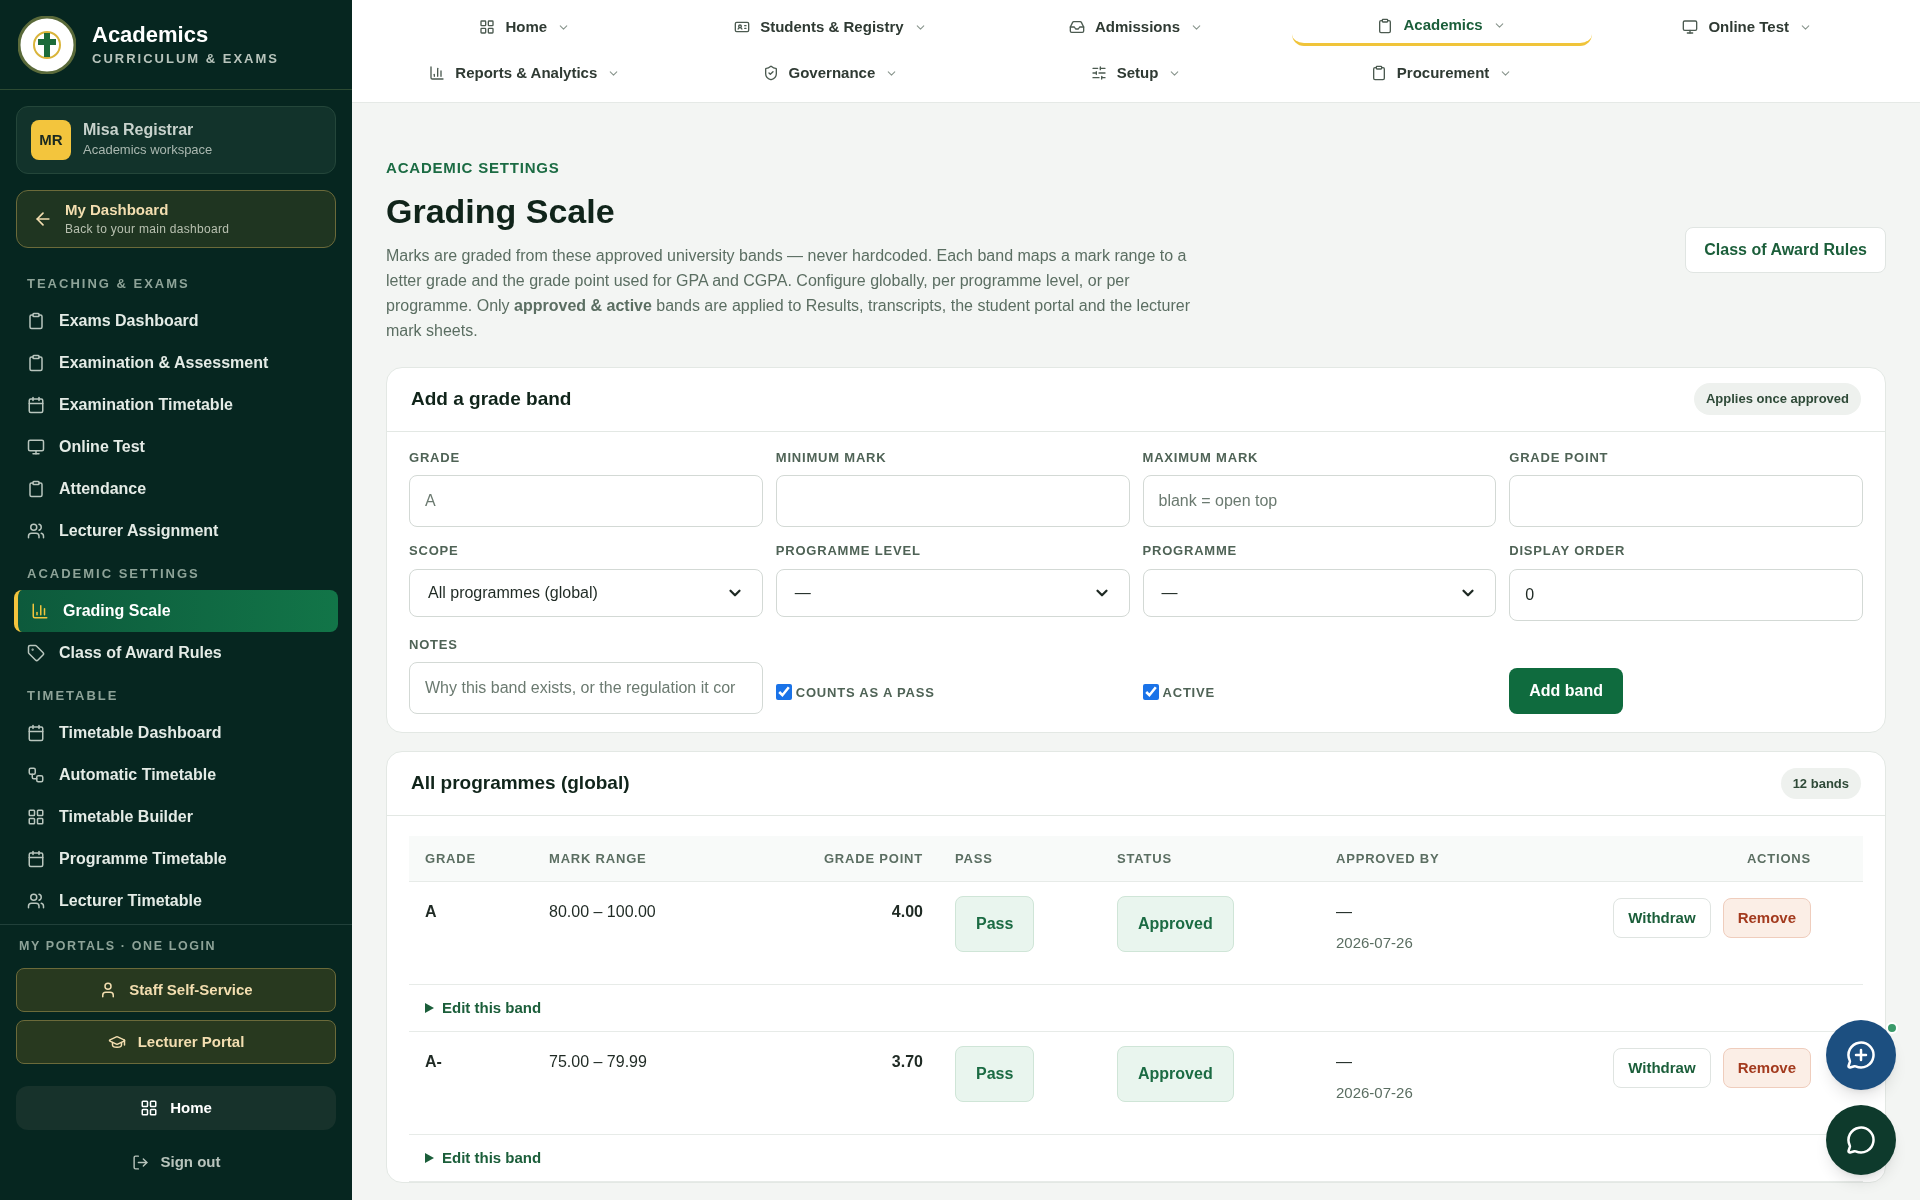  What do you see at coordinates (586, 501) in the screenshot?
I see `text-field: A` at bounding box center [586, 501].